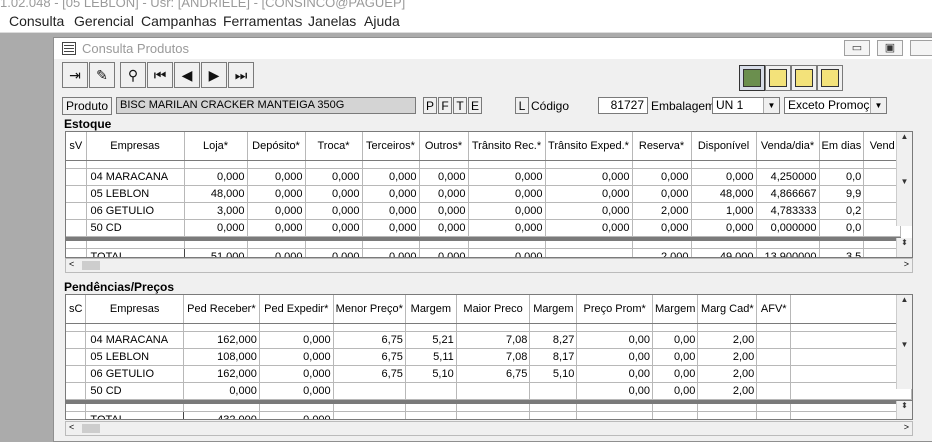 The image size is (932, 442). Describe the element at coordinates (460, 105) in the screenshot. I see `flag-t-button: T` at that location.